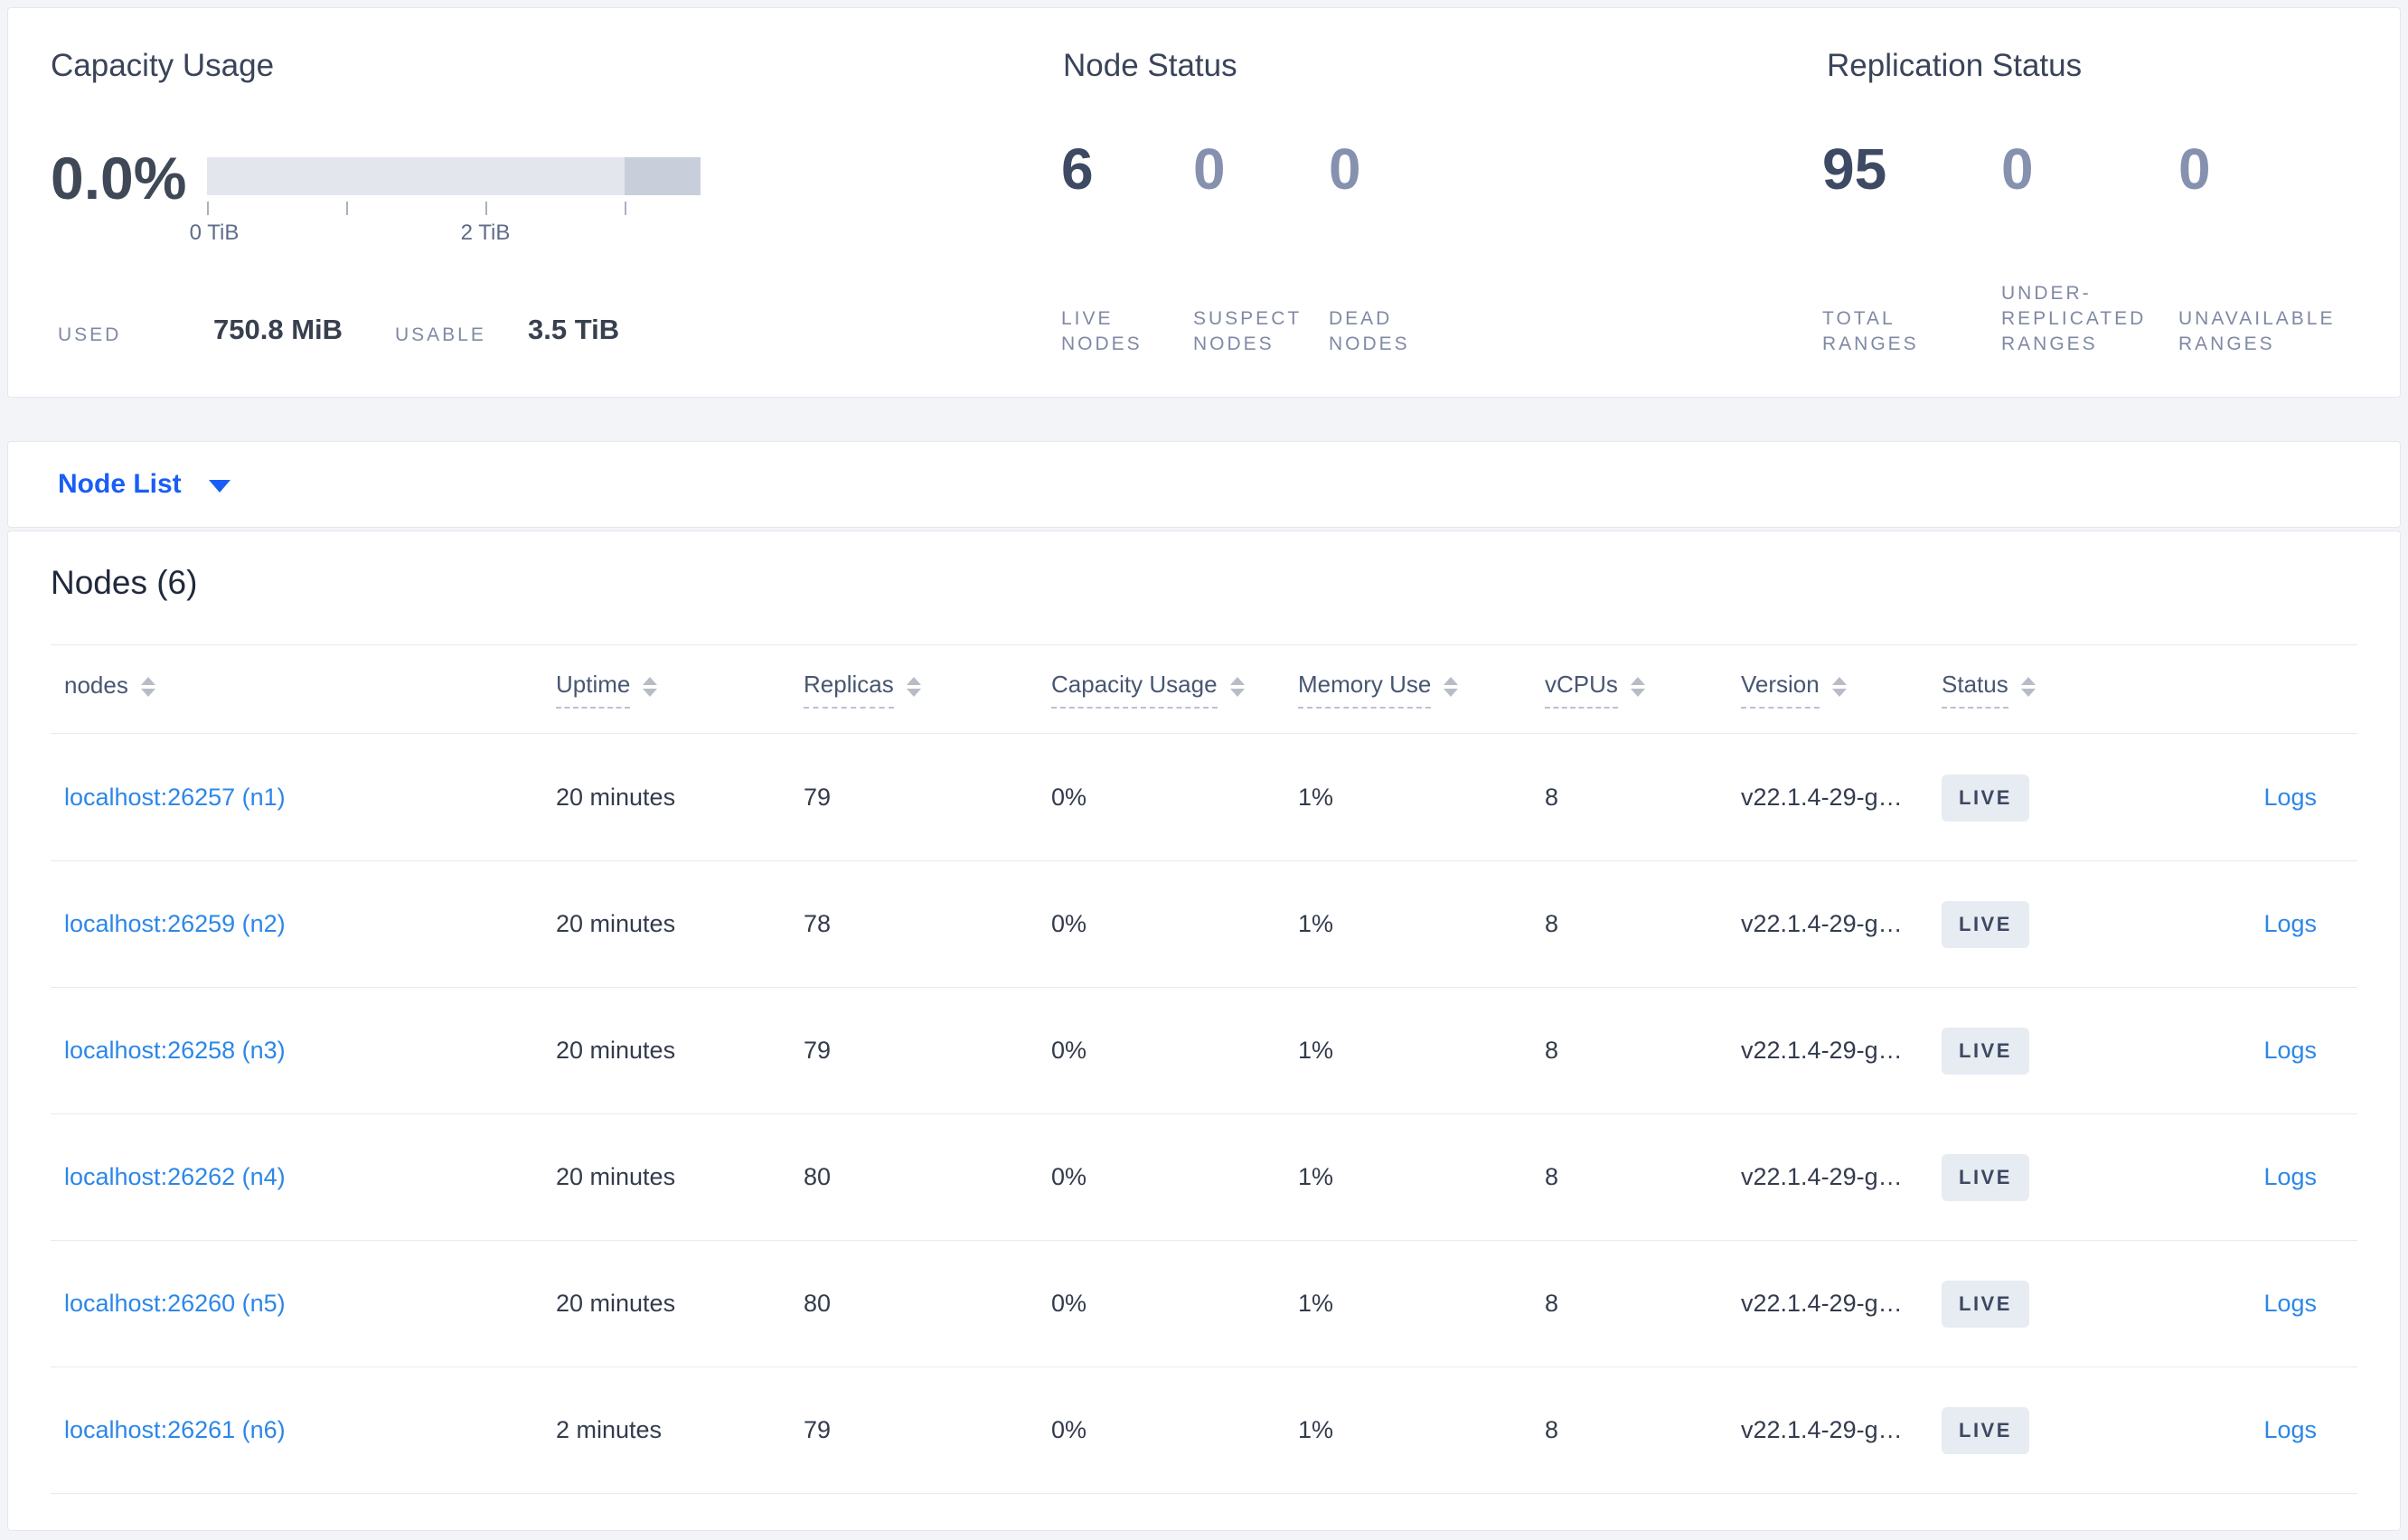  I want to click on node-list-dropdown: Node List, so click(144, 484).